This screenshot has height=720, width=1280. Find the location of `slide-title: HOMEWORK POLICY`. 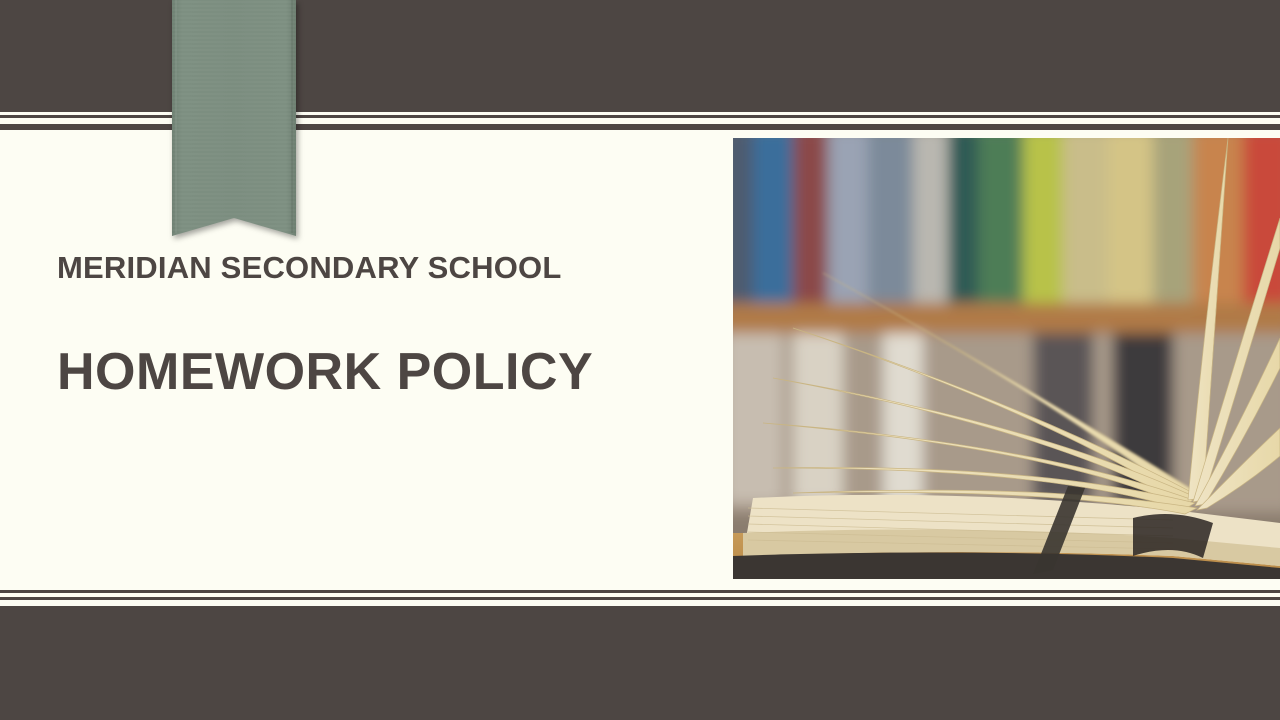

slide-title: HOMEWORK POLICY is located at coordinates (325, 372).